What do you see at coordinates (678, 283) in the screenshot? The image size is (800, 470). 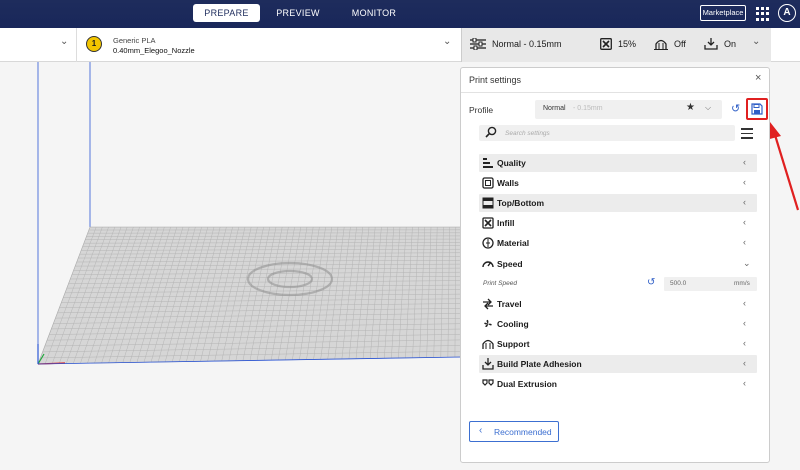 I see `print-speed-value: 500.0` at bounding box center [678, 283].